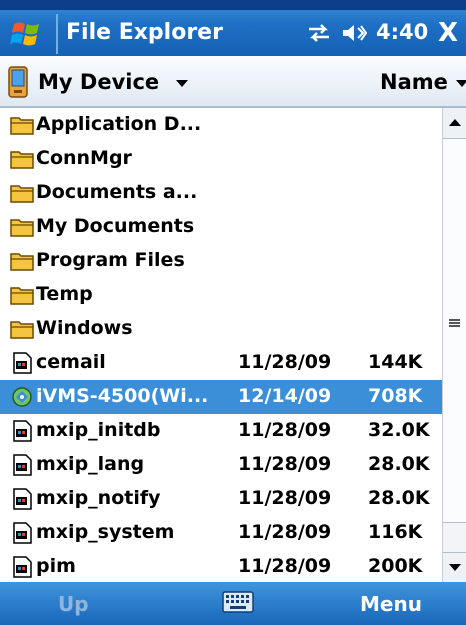 Image resolution: width=466 pixels, height=625 pixels. Describe the element at coordinates (18, 82) in the screenshot. I see `pda-device-icon` at that location.